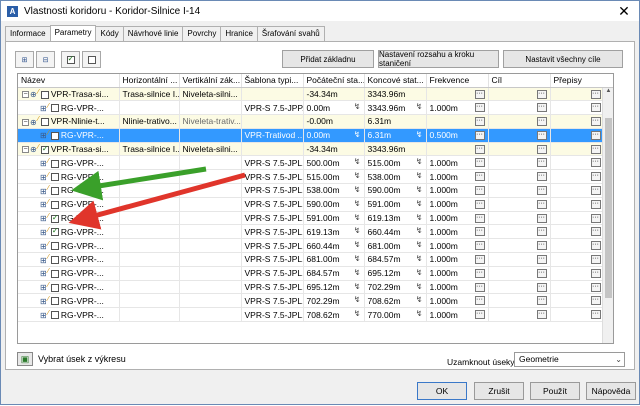 The width and height of the screenshot is (640, 406). I want to click on start-station-cell: 702.29m ↯, so click(334, 301).